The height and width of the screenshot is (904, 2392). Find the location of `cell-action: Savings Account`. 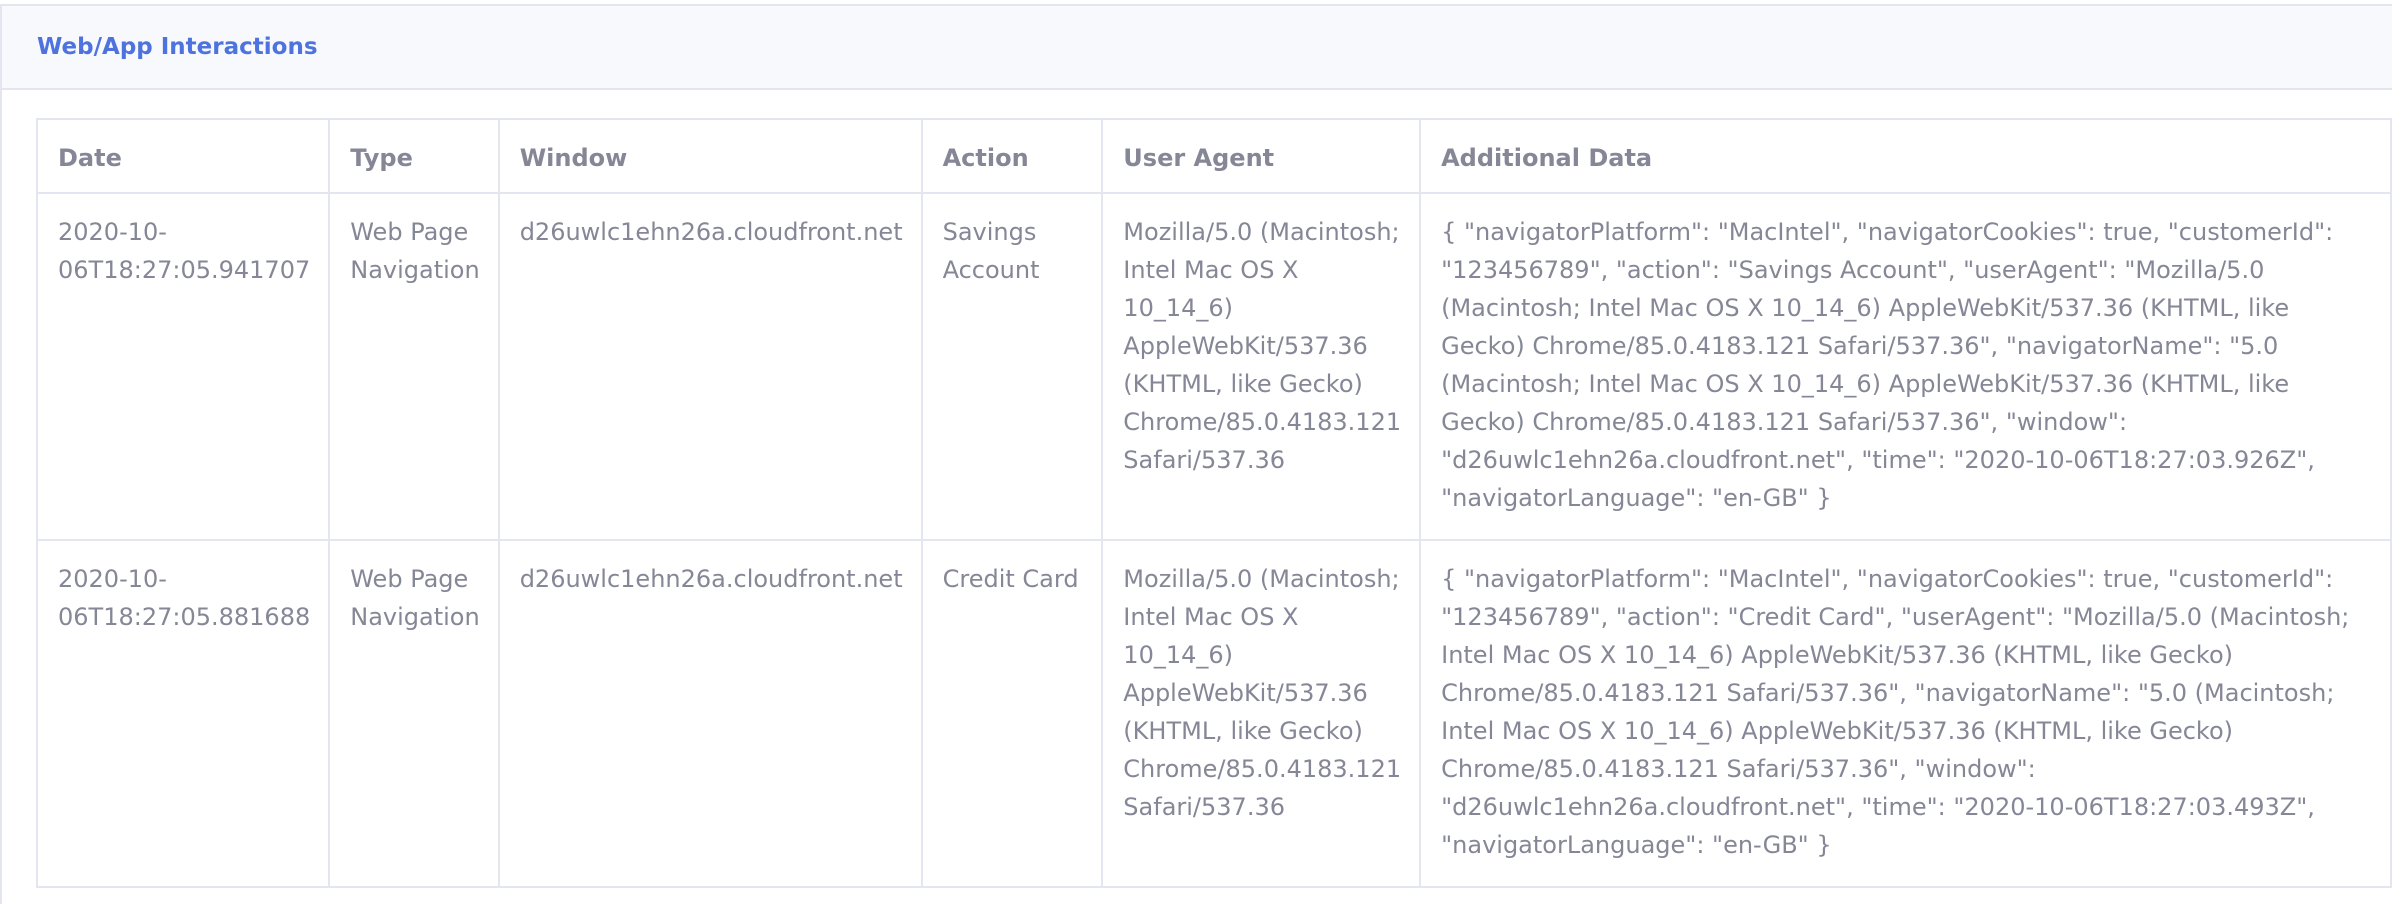

cell-action: Savings Account is located at coordinates (1012, 366).